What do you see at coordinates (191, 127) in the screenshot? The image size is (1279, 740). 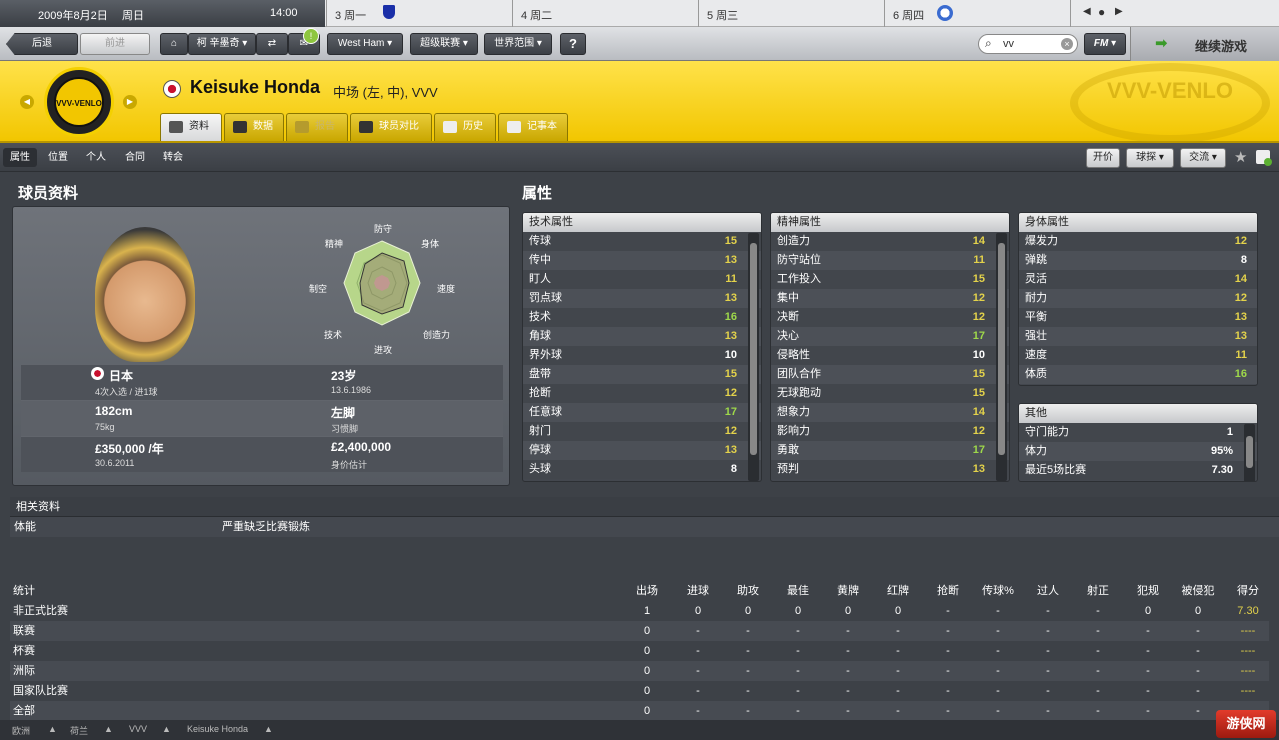 I see `tab-profile: 资料` at bounding box center [191, 127].